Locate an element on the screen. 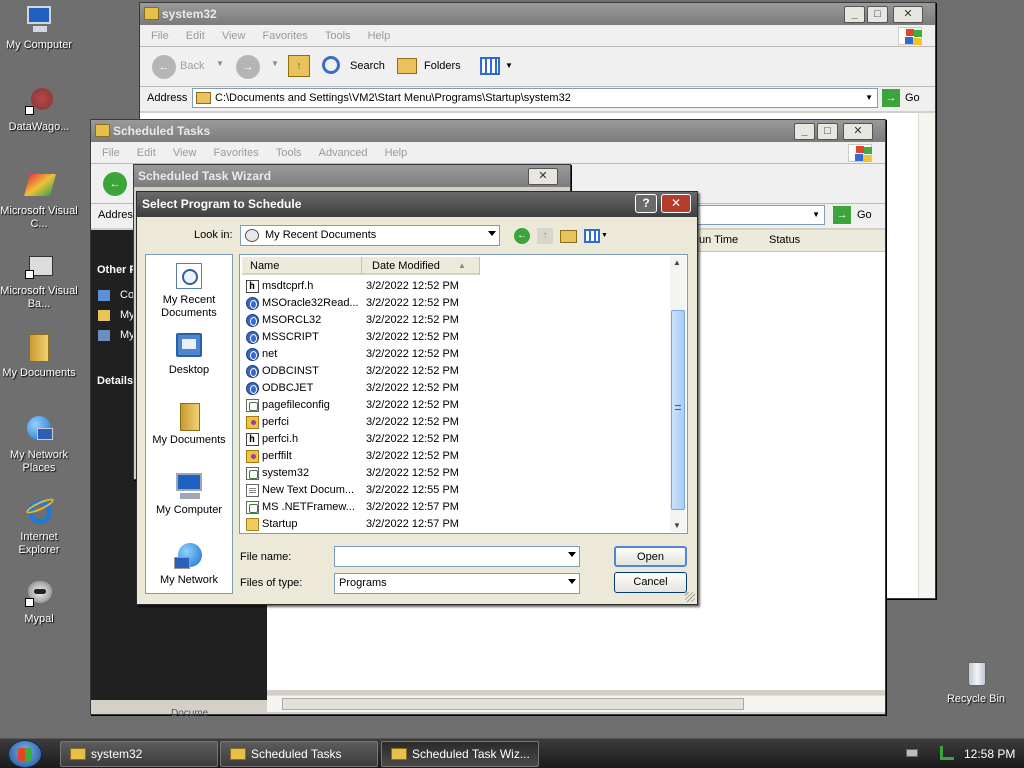 Image resolution: width=1024 pixels, height=768 pixels. help-button: ? is located at coordinates (646, 203).